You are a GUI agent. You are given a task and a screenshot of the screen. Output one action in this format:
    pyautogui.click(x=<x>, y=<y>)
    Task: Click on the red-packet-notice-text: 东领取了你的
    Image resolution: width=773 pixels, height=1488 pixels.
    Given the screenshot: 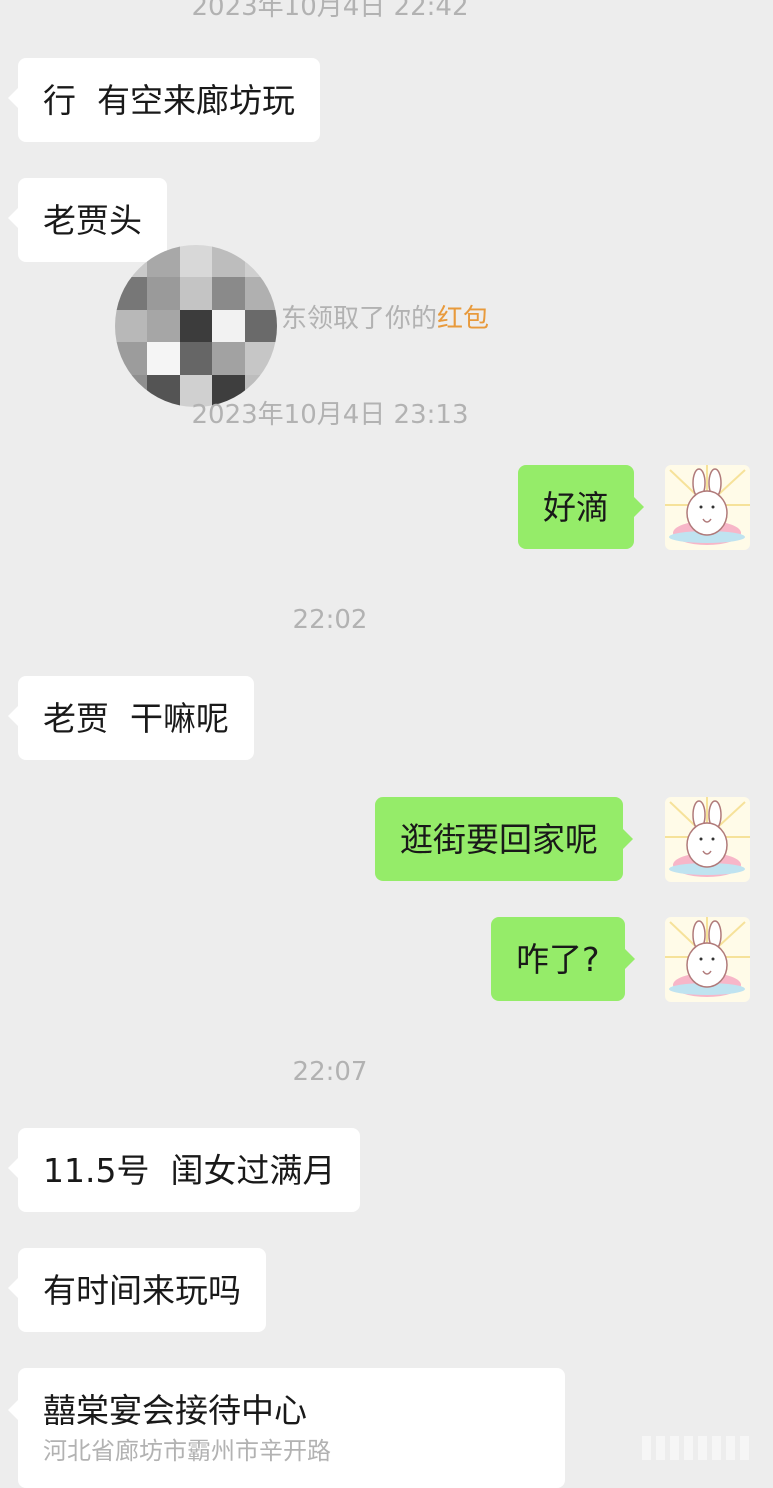 What is the action you would take?
    pyautogui.click(x=358, y=319)
    